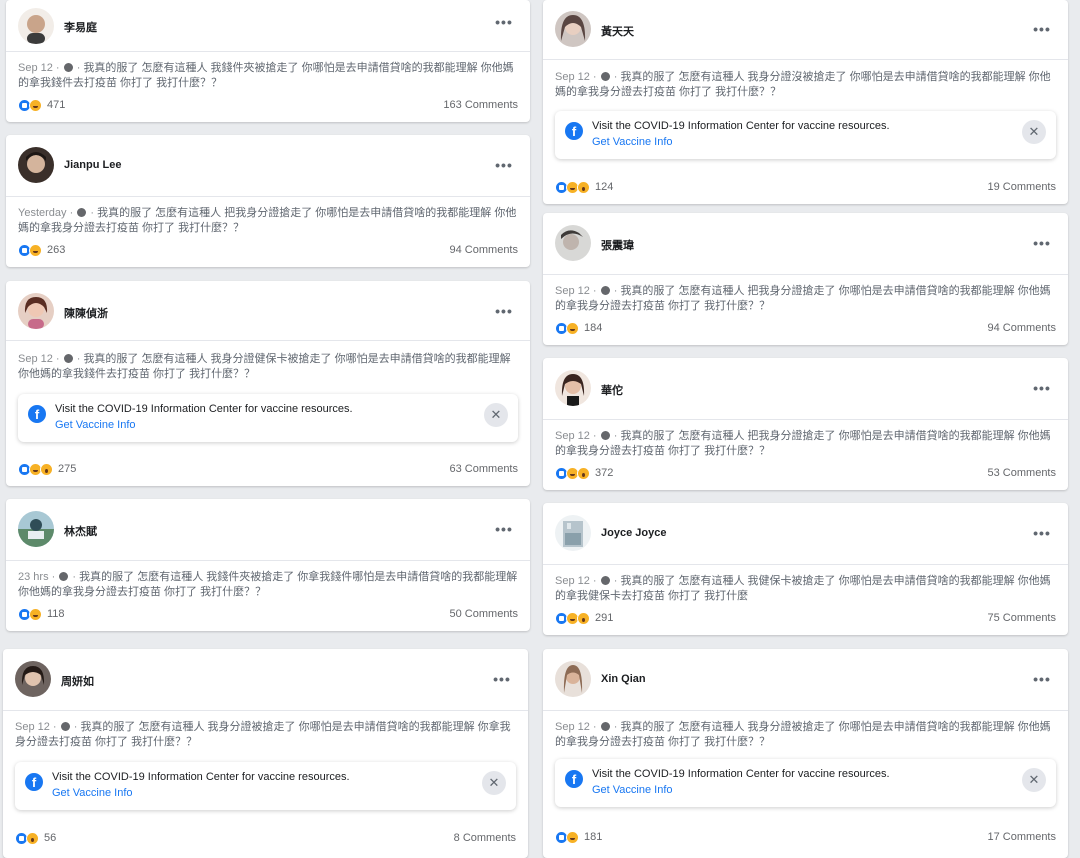  What do you see at coordinates (77, 681) in the screenshot?
I see `author-name: 周妍如` at bounding box center [77, 681].